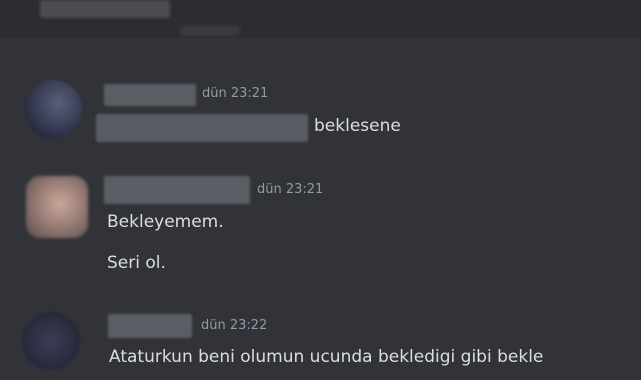 The image size is (641, 380). What do you see at coordinates (165, 222) in the screenshot?
I see `message-text: Bekleyemem.` at bounding box center [165, 222].